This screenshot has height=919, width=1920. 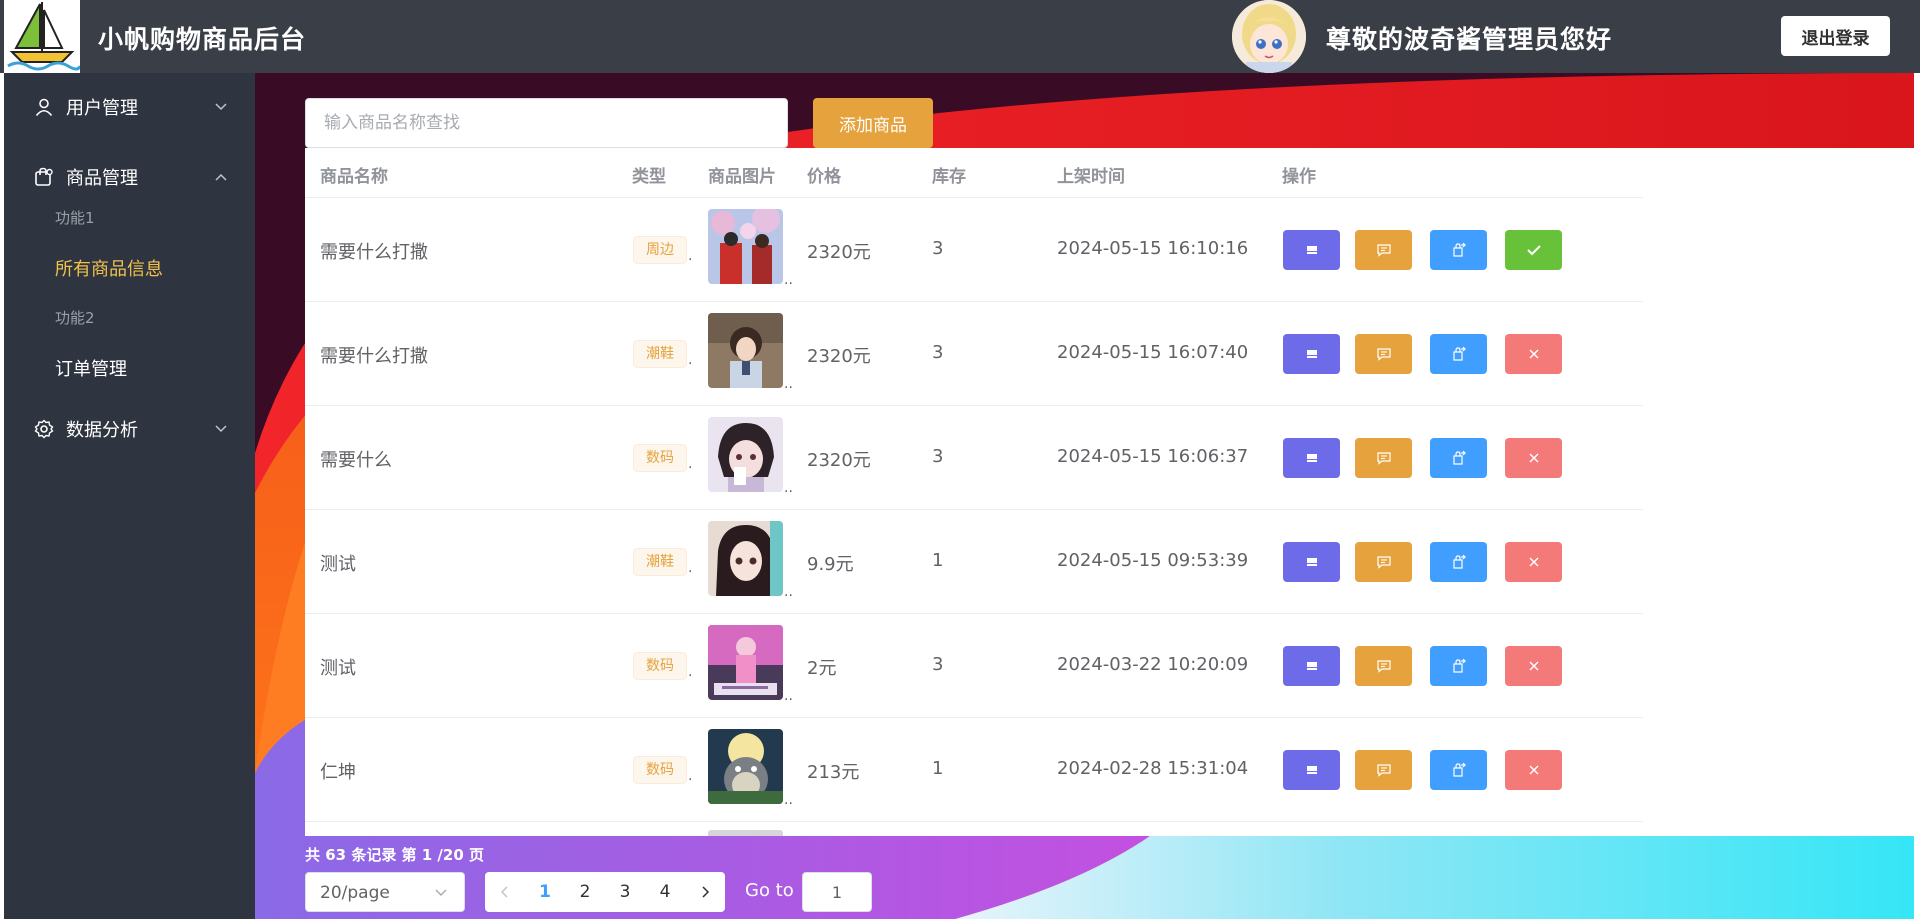 I want to click on price-cell: 213元, so click(x=833, y=772).